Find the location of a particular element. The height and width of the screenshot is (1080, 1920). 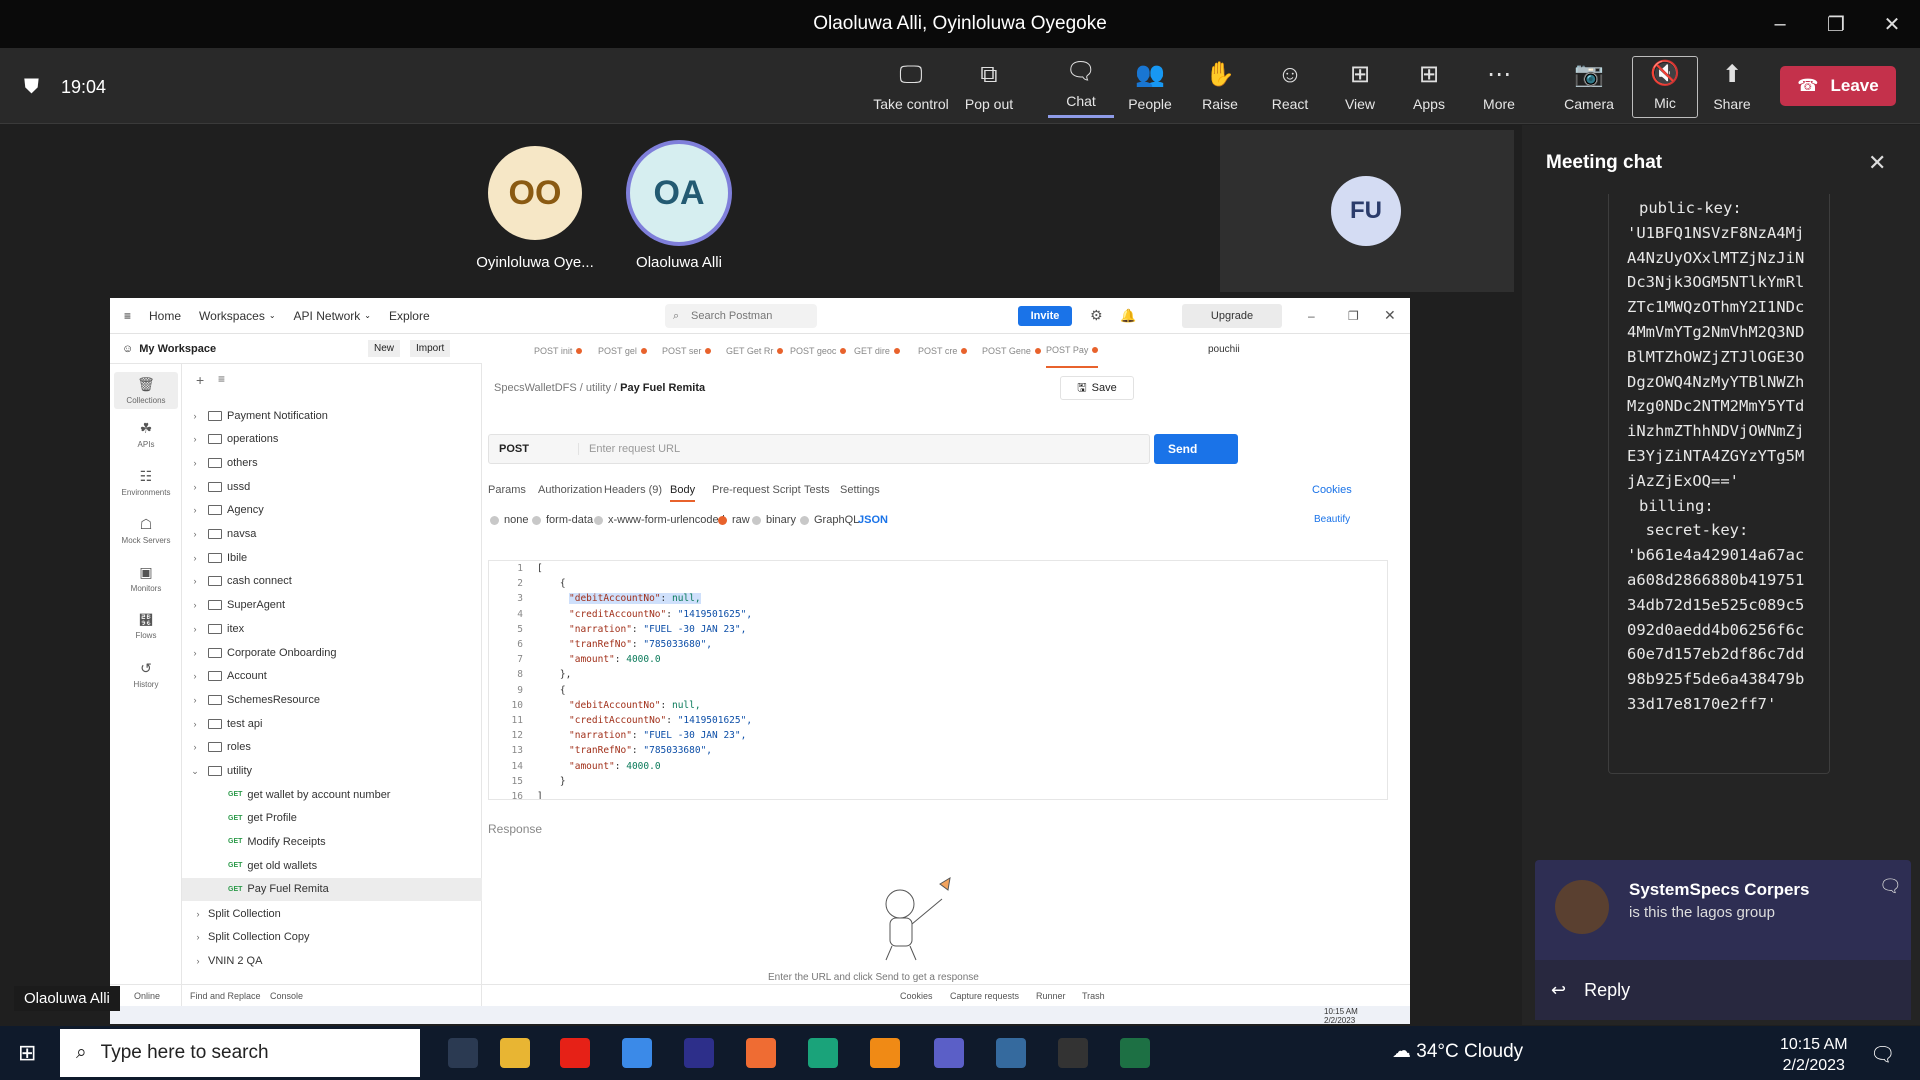

request-tab: POST ser is located at coordinates (687, 351).